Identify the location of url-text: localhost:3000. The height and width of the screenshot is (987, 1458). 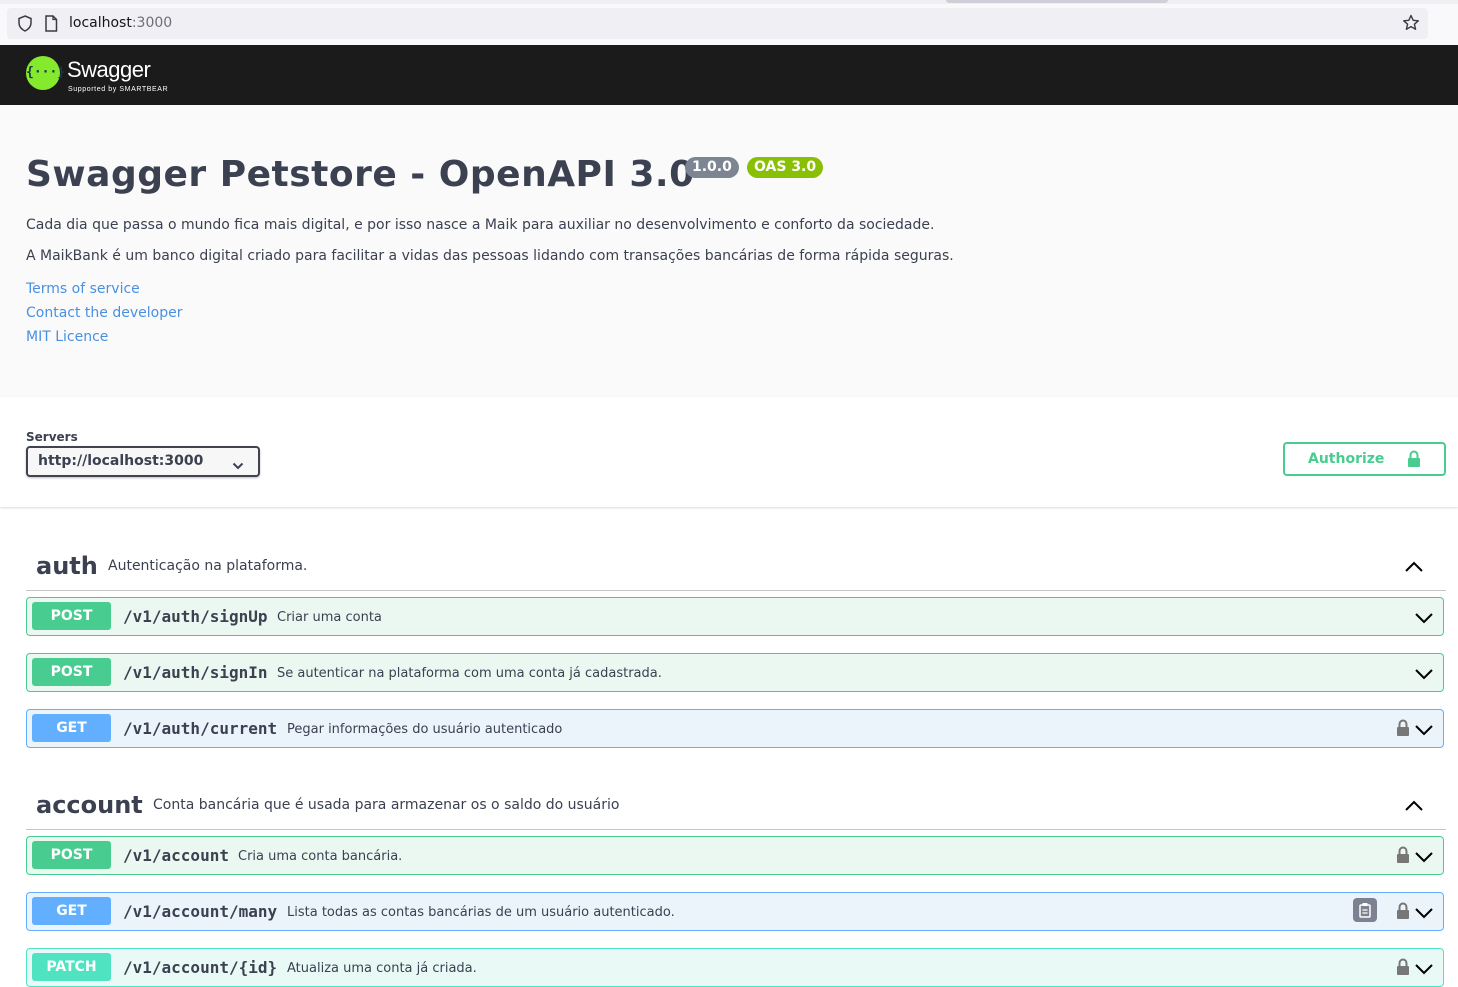
(120, 23).